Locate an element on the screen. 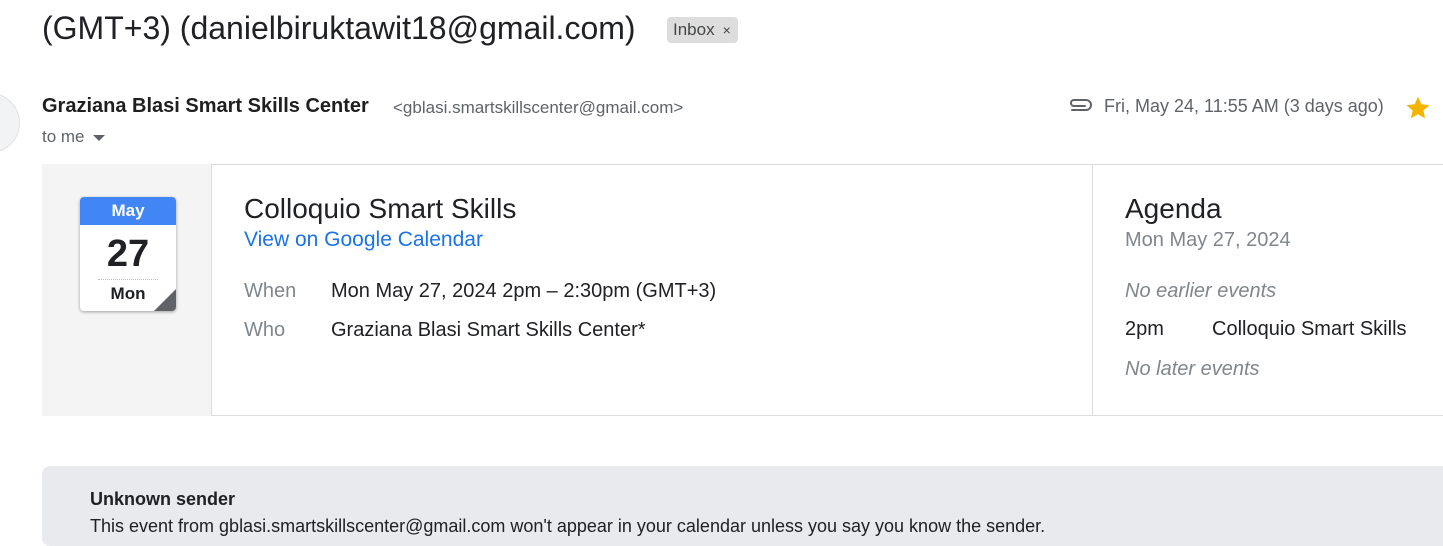 The width and height of the screenshot is (1443, 546). card-divider is located at coordinates (1092, 290).